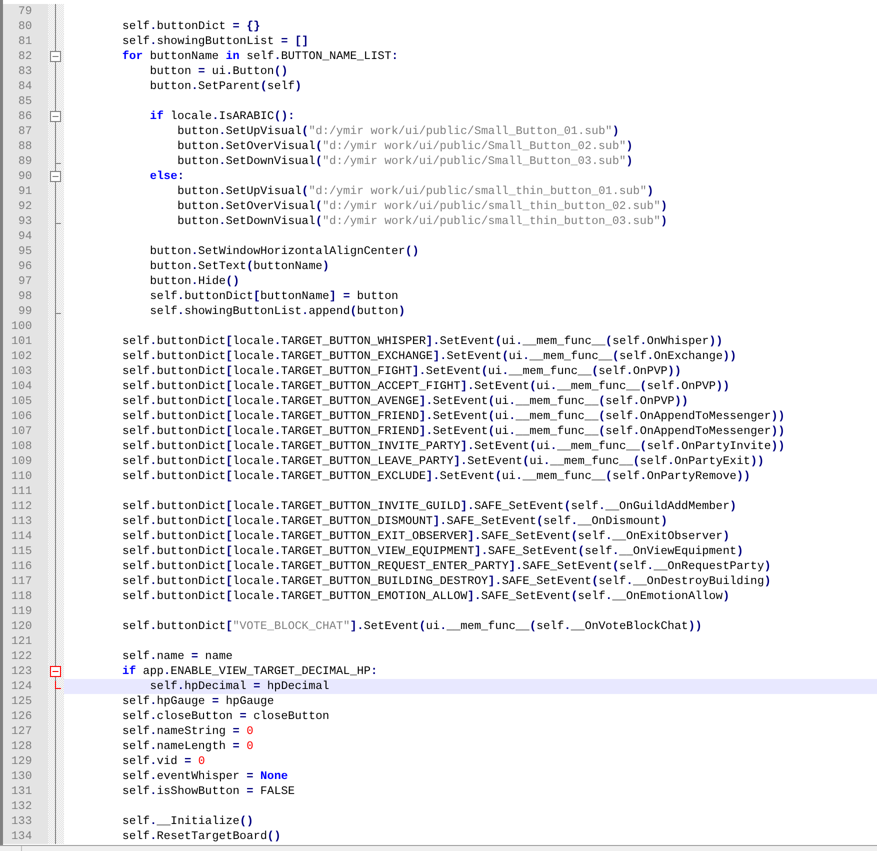  I want to click on code-line: button.Hide(), so click(194, 281).